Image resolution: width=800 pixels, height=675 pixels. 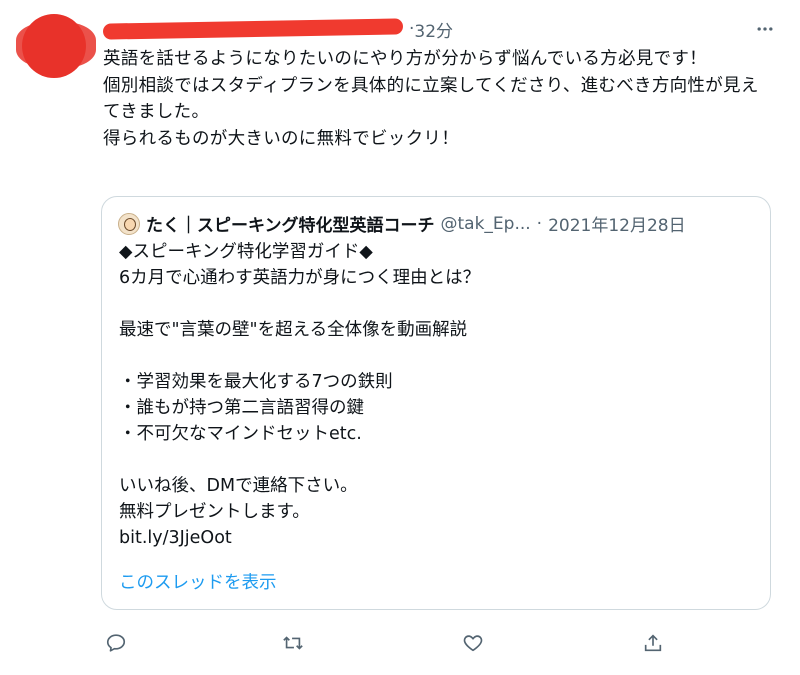 I want to click on retweet-icon, so click(x=293, y=643).